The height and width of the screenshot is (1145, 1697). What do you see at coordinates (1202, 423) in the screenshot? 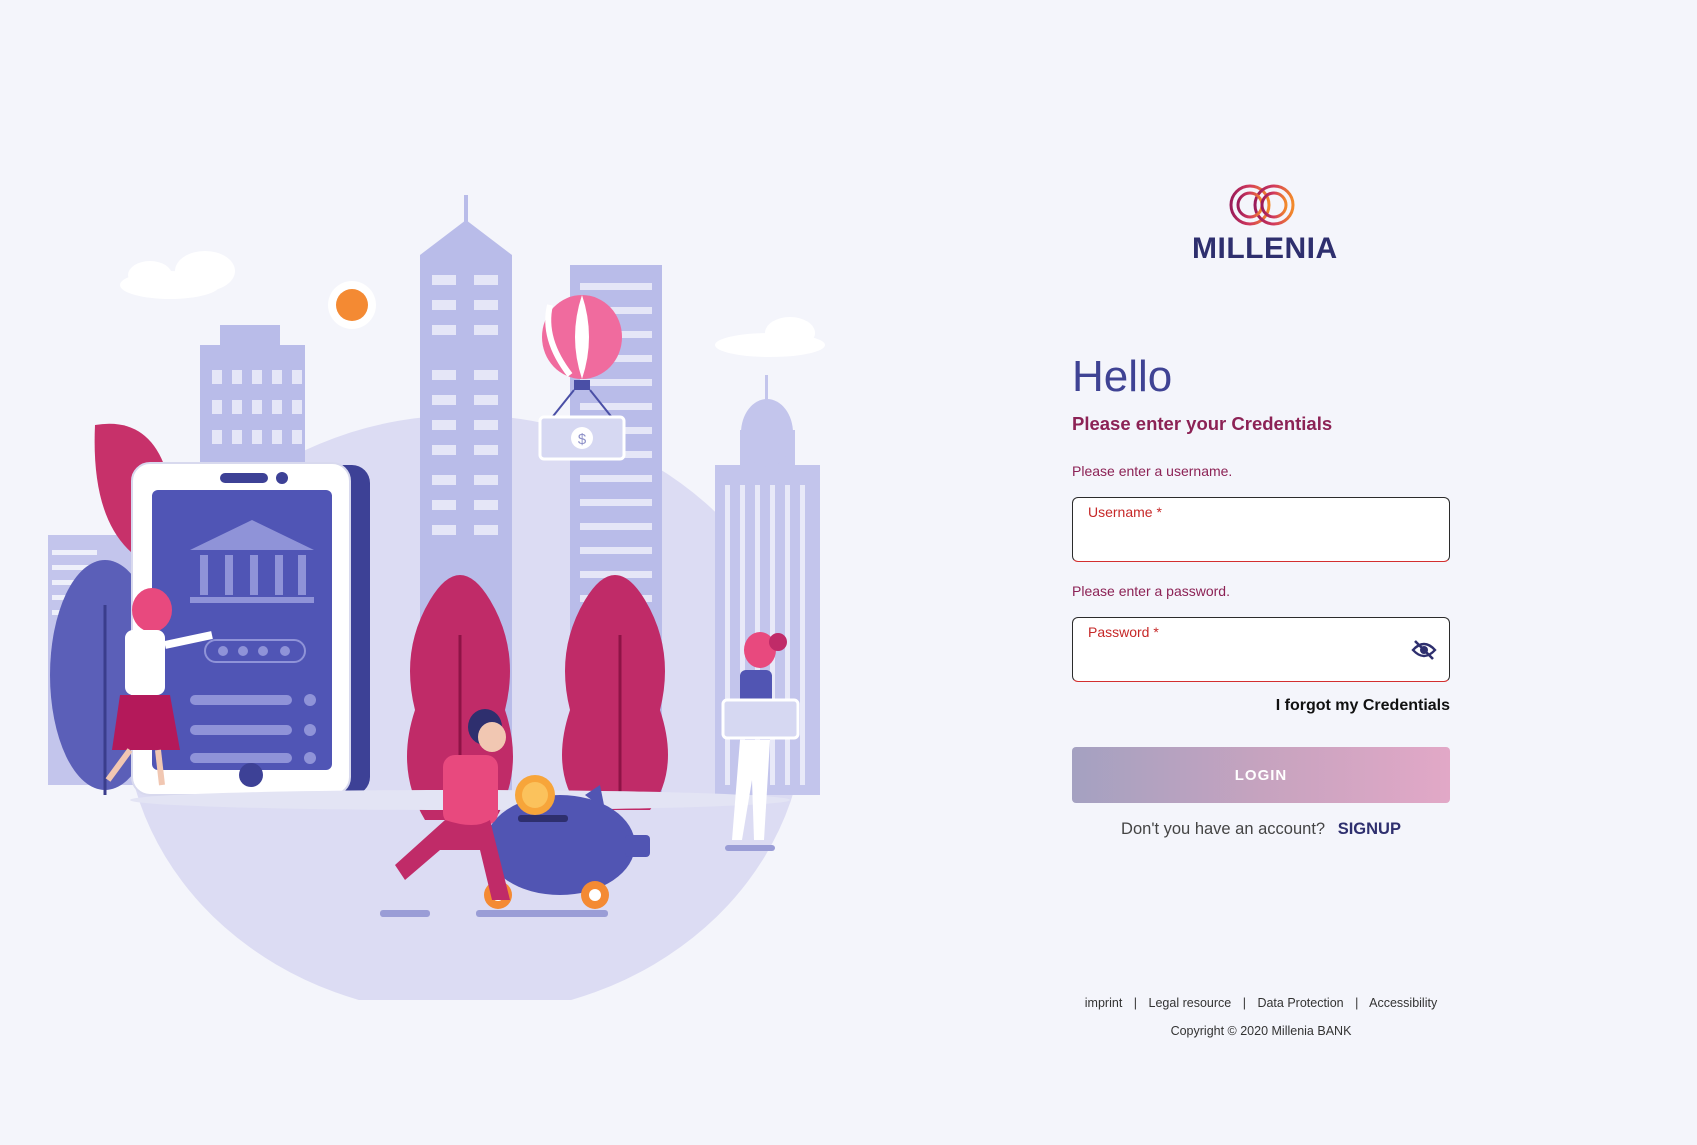
I see `page-subtitle: Please enter your Credentials` at bounding box center [1202, 423].